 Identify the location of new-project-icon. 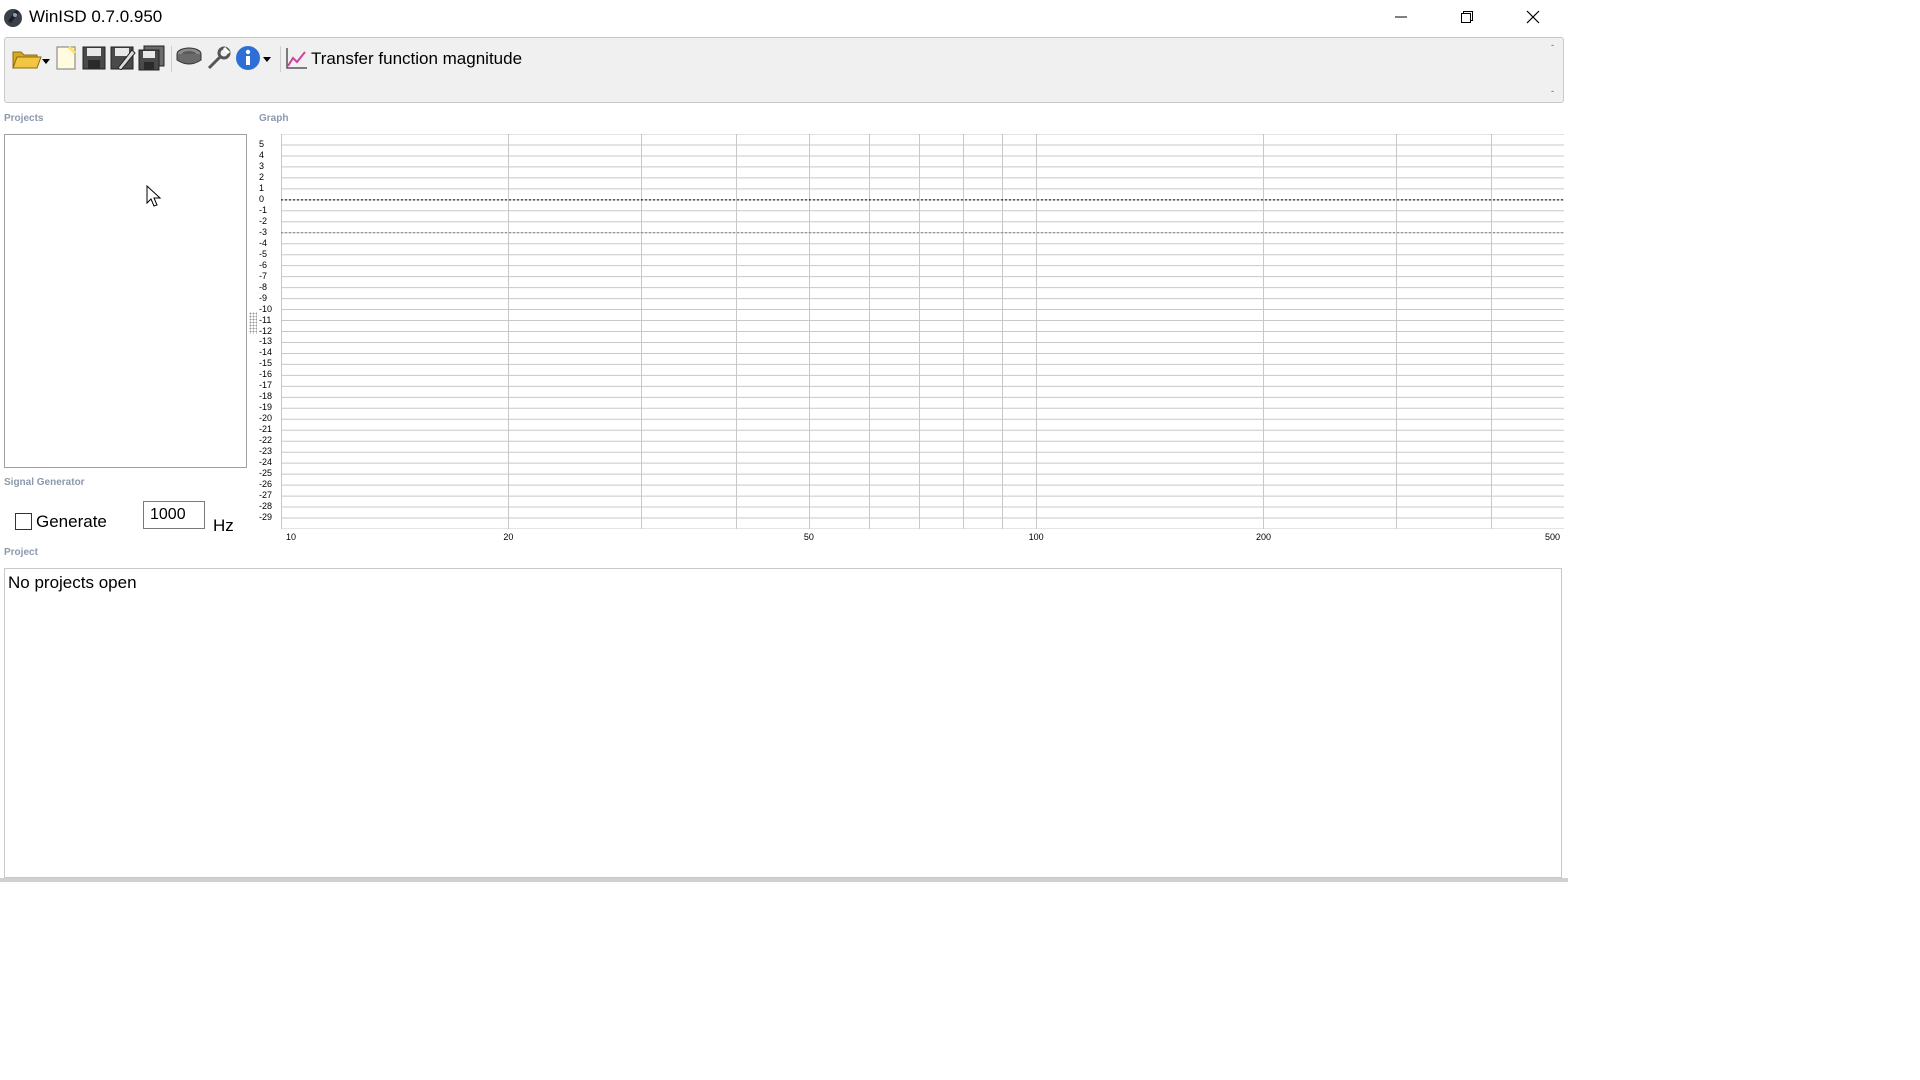
(66, 57).